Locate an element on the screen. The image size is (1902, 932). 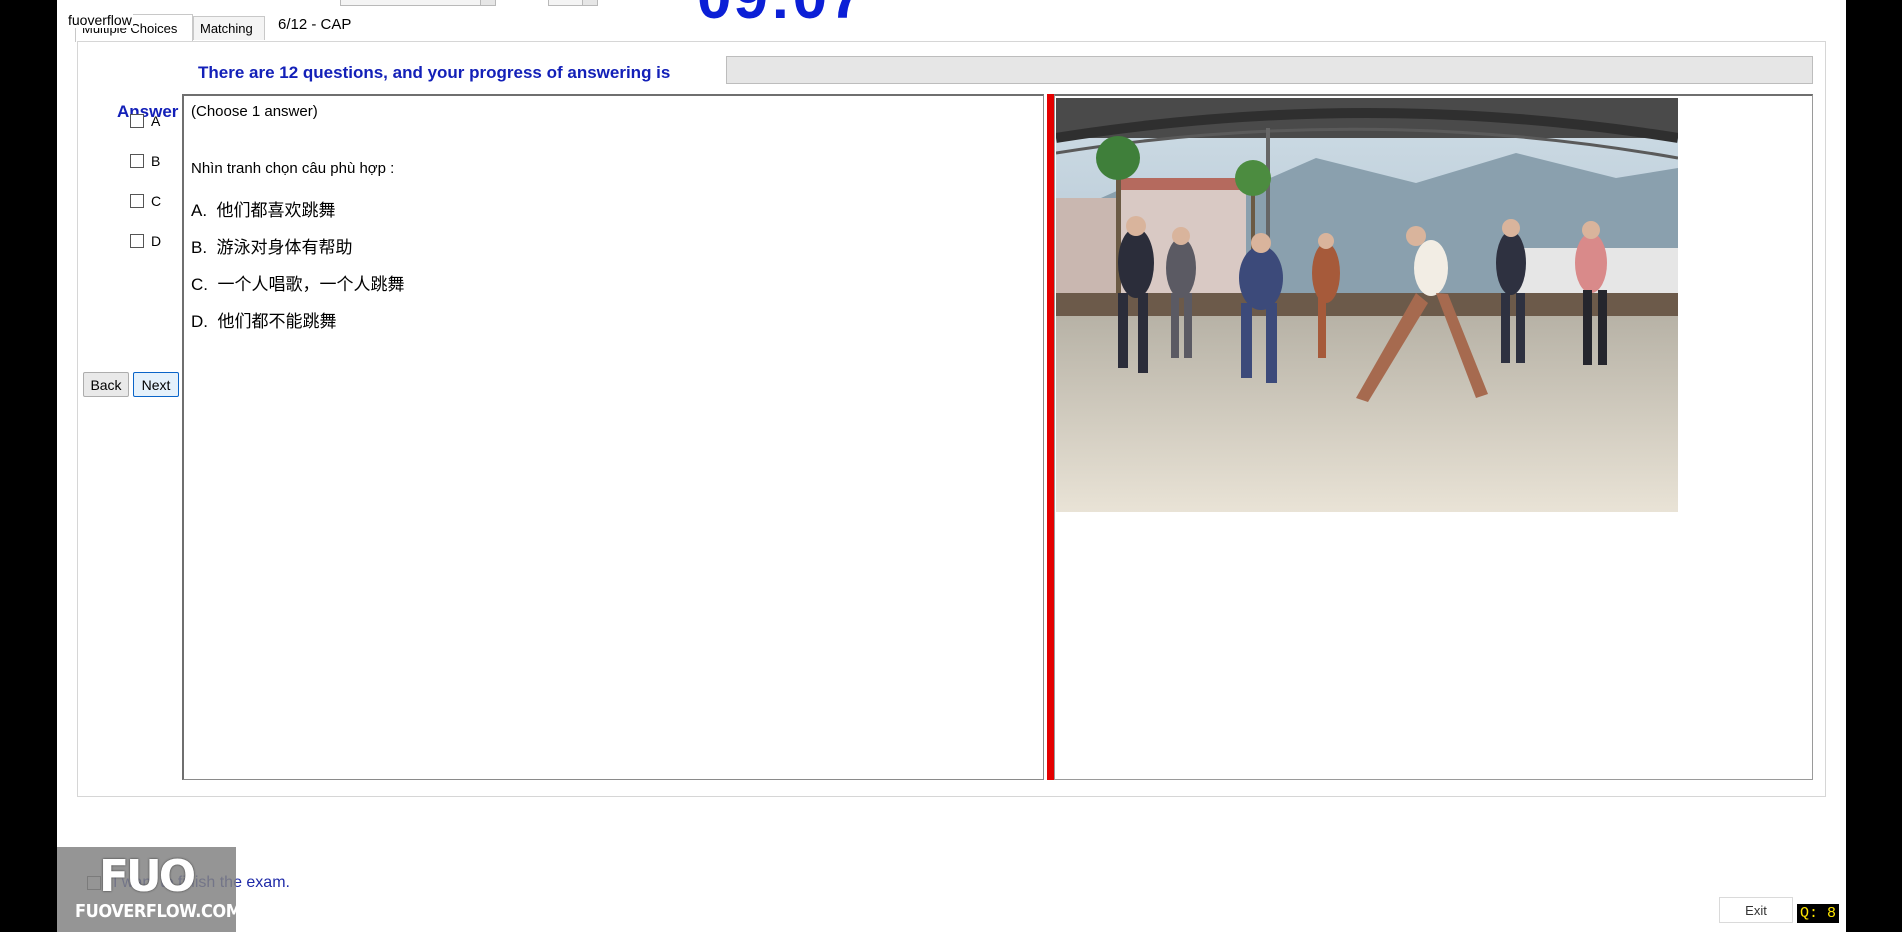
top-spin-box is located at coordinates (573, 3).